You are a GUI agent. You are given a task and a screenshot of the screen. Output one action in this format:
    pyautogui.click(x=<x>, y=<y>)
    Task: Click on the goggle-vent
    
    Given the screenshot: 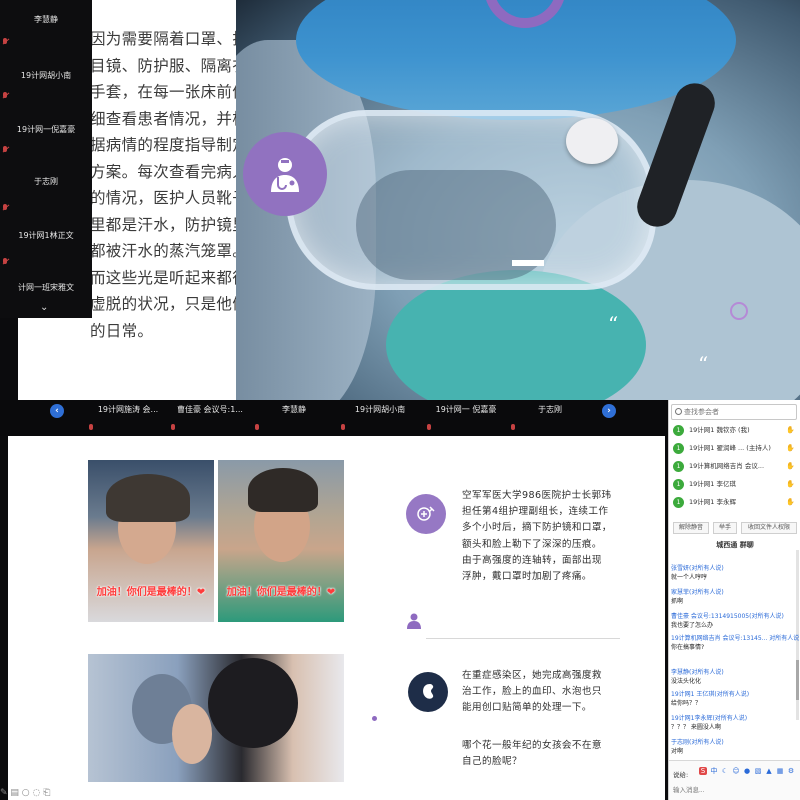 What is the action you would take?
    pyautogui.click(x=592, y=141)
    